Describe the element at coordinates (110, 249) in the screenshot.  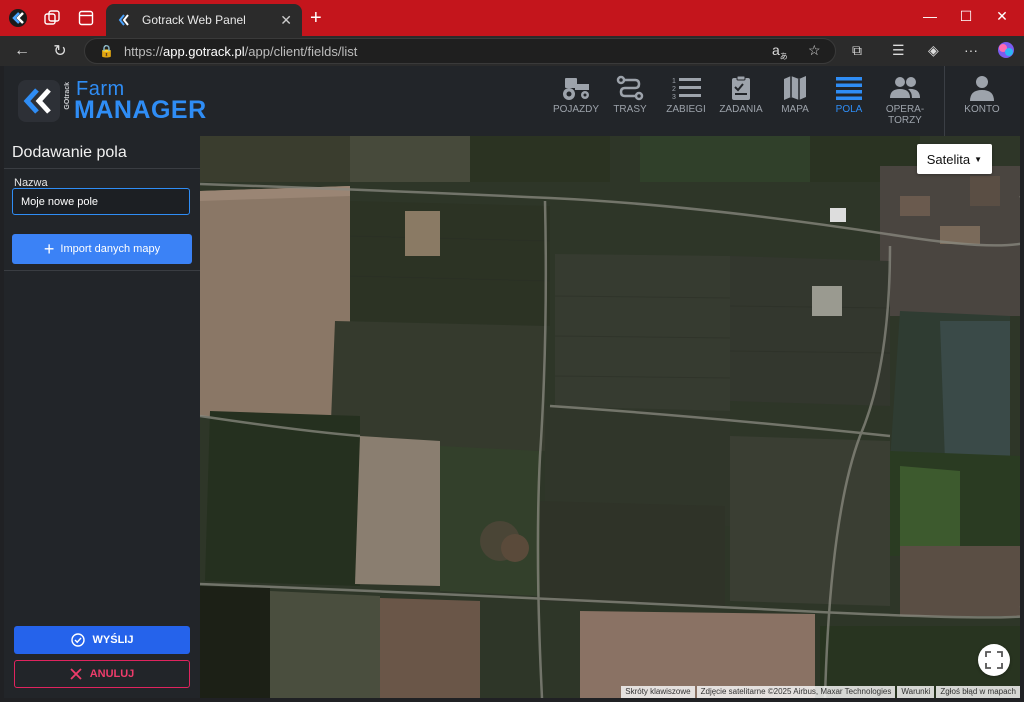
I see `import-button-label: Import danych mapy` at that location.